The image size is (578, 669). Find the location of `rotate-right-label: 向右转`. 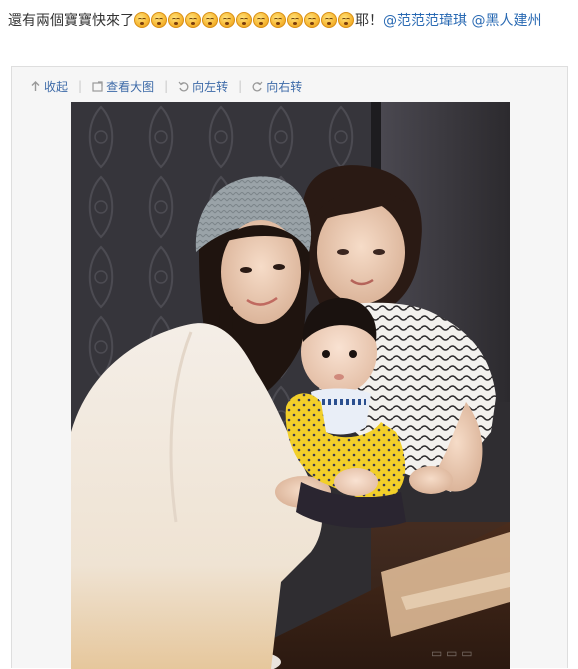

rotate-right-label: 向右转 is located at coordinates (284, 86).